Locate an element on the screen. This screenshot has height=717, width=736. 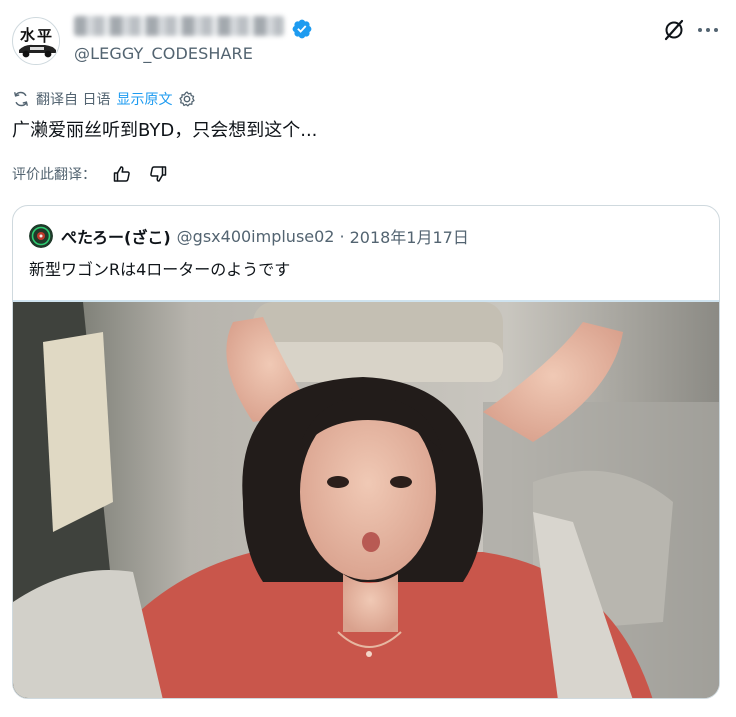
translation-info: 翻译自 日语 显示原文 is located at coordinates (104, 99).